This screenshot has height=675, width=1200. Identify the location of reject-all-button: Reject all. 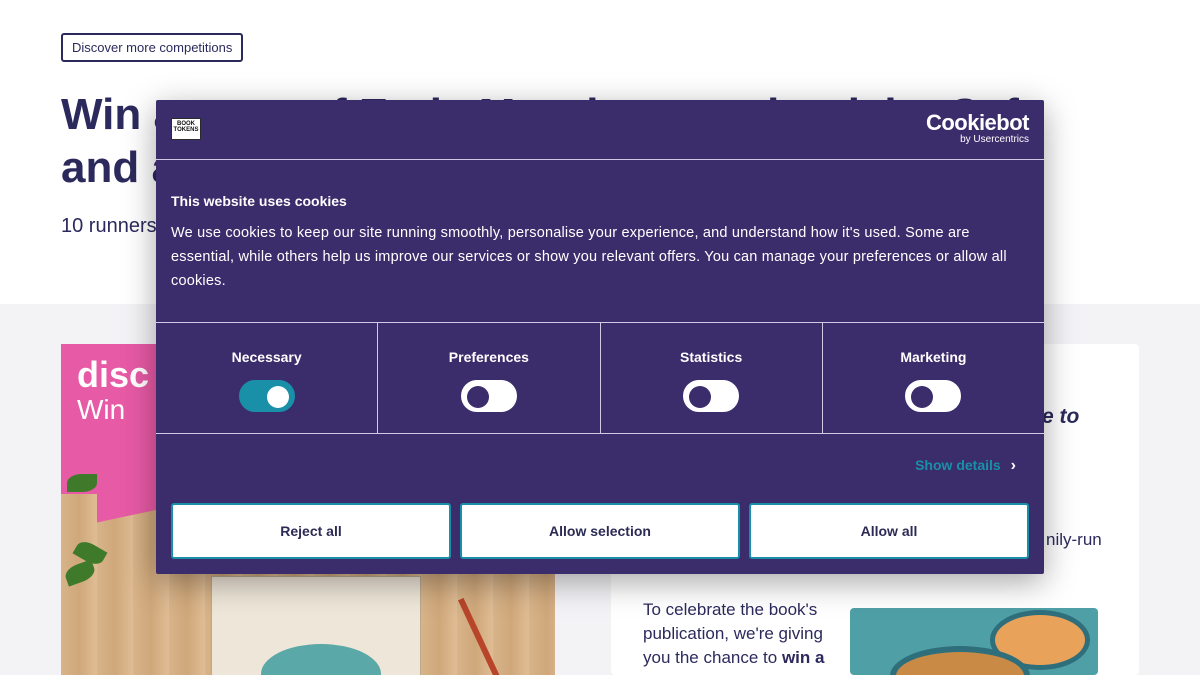
(311, 531).